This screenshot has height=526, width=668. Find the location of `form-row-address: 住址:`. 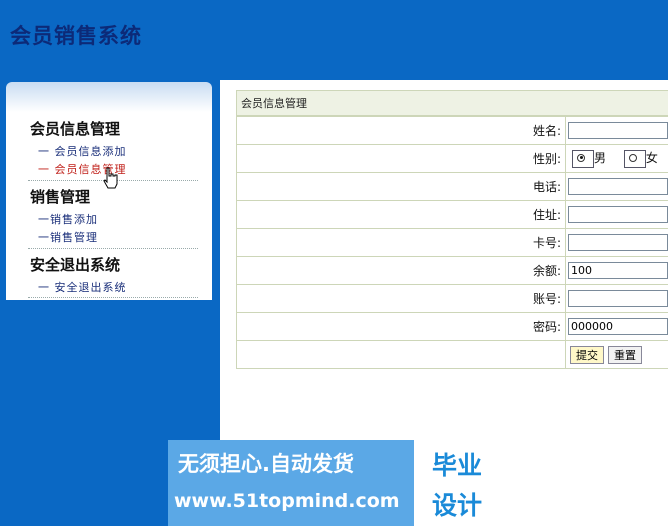

form-row-address: 住址: is located at coordinates (452, 214).